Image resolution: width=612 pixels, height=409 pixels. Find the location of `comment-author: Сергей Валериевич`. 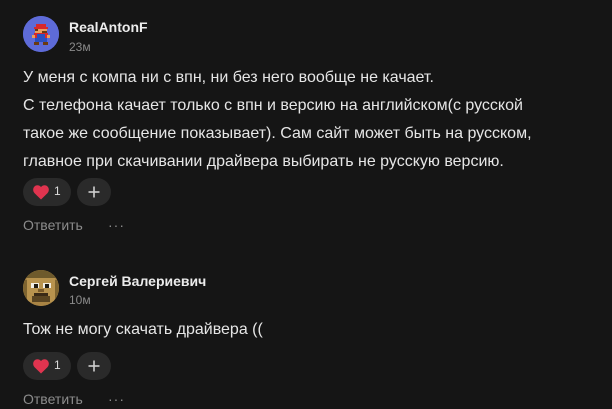

comment-author: Сергей Валериевич is located at coordinates (137, 281).